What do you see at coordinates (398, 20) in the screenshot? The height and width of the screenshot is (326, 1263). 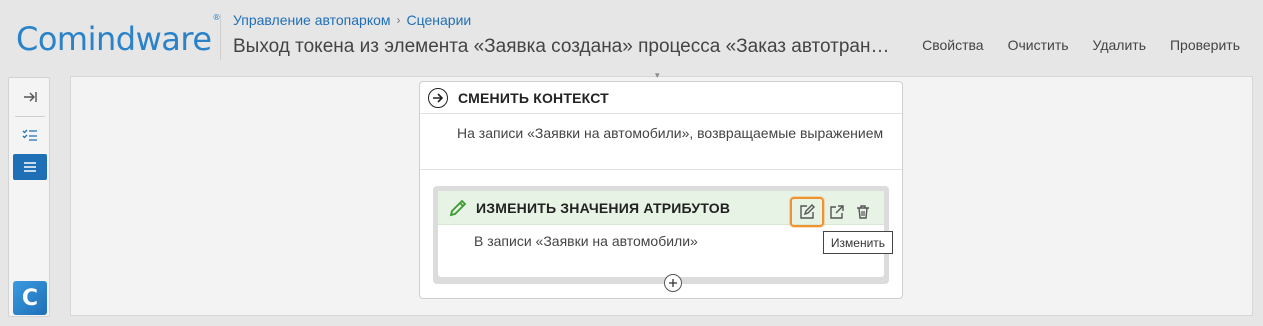 I see `chevron-right-icon: ›` at bounding box center [398, 20].